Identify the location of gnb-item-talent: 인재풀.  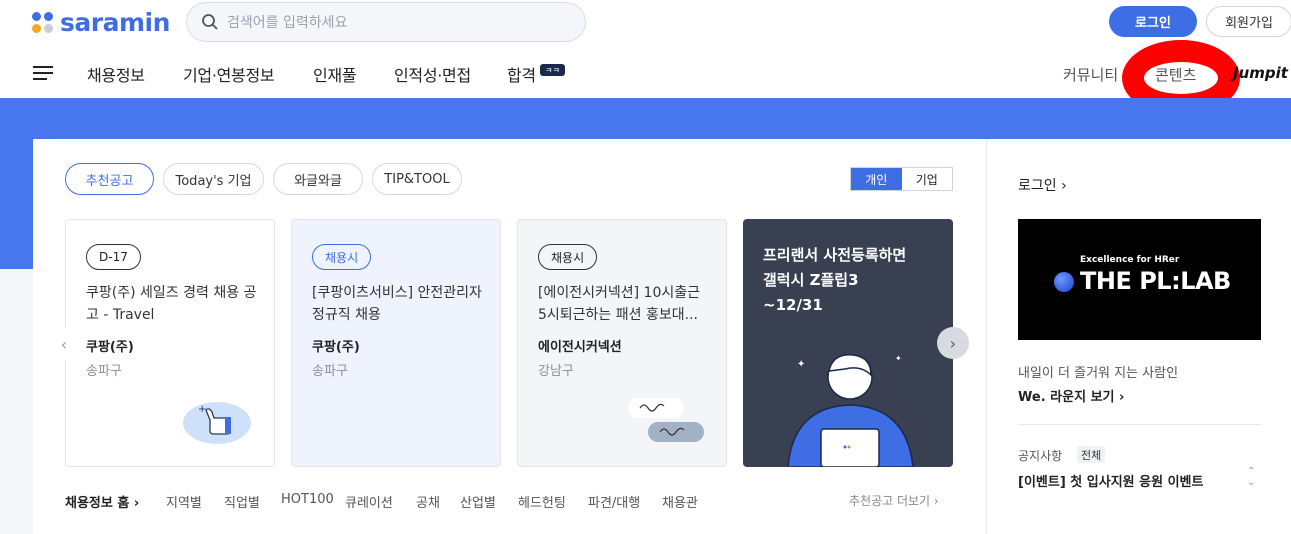
(335, 74).